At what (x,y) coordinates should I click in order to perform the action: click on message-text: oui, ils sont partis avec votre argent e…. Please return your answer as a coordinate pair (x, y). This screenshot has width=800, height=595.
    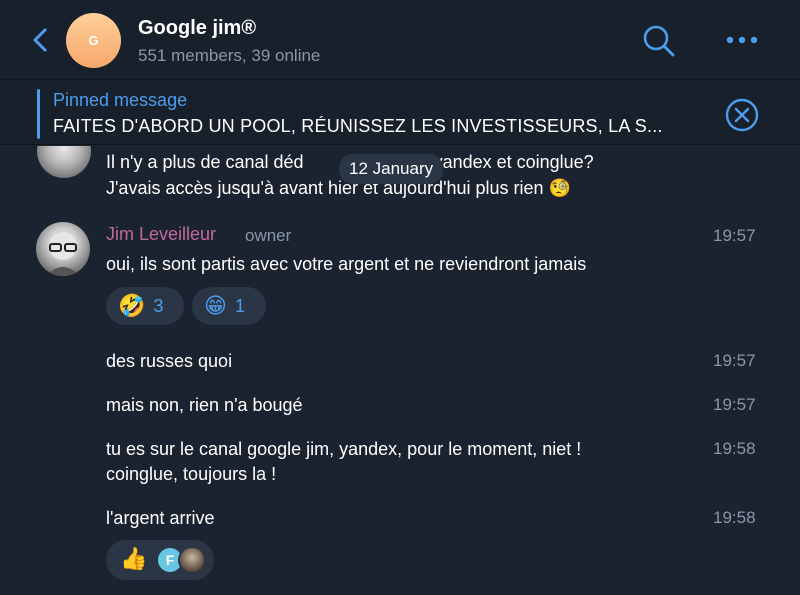
    Looking at the image, I should click on (346, 264).